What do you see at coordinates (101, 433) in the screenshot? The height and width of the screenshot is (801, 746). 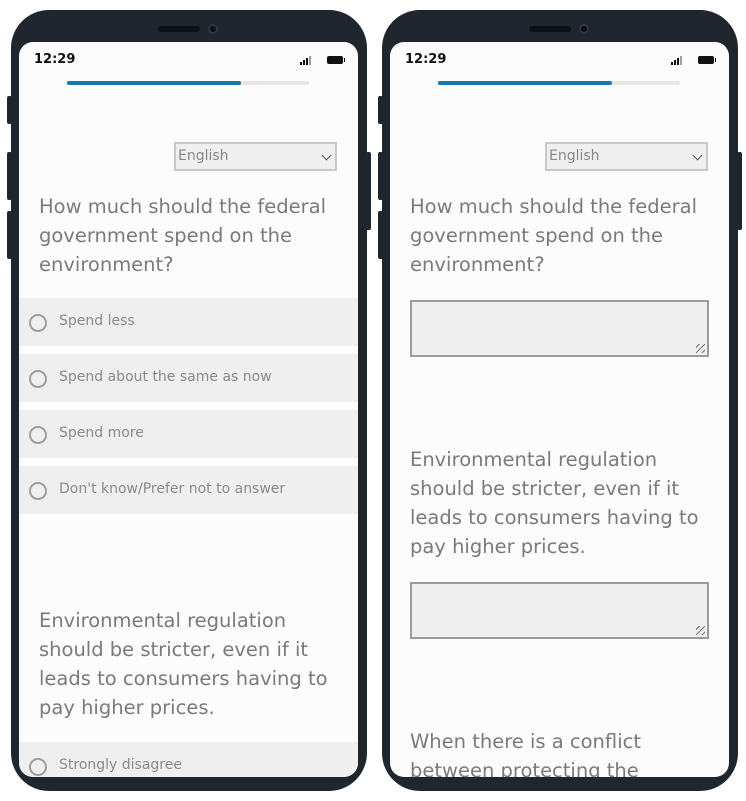 I see `option-label: Spend more` at bounding box center [101, 433].